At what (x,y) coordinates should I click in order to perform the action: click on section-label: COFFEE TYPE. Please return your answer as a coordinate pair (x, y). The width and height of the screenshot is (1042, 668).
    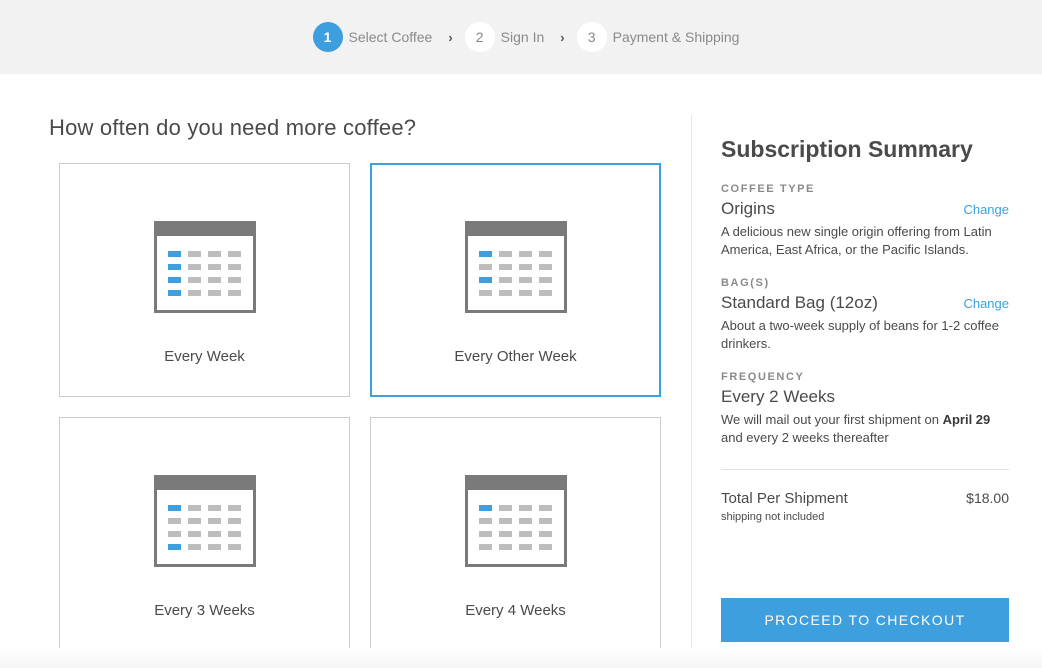
    Looking at the image, I should click on (768, 189).